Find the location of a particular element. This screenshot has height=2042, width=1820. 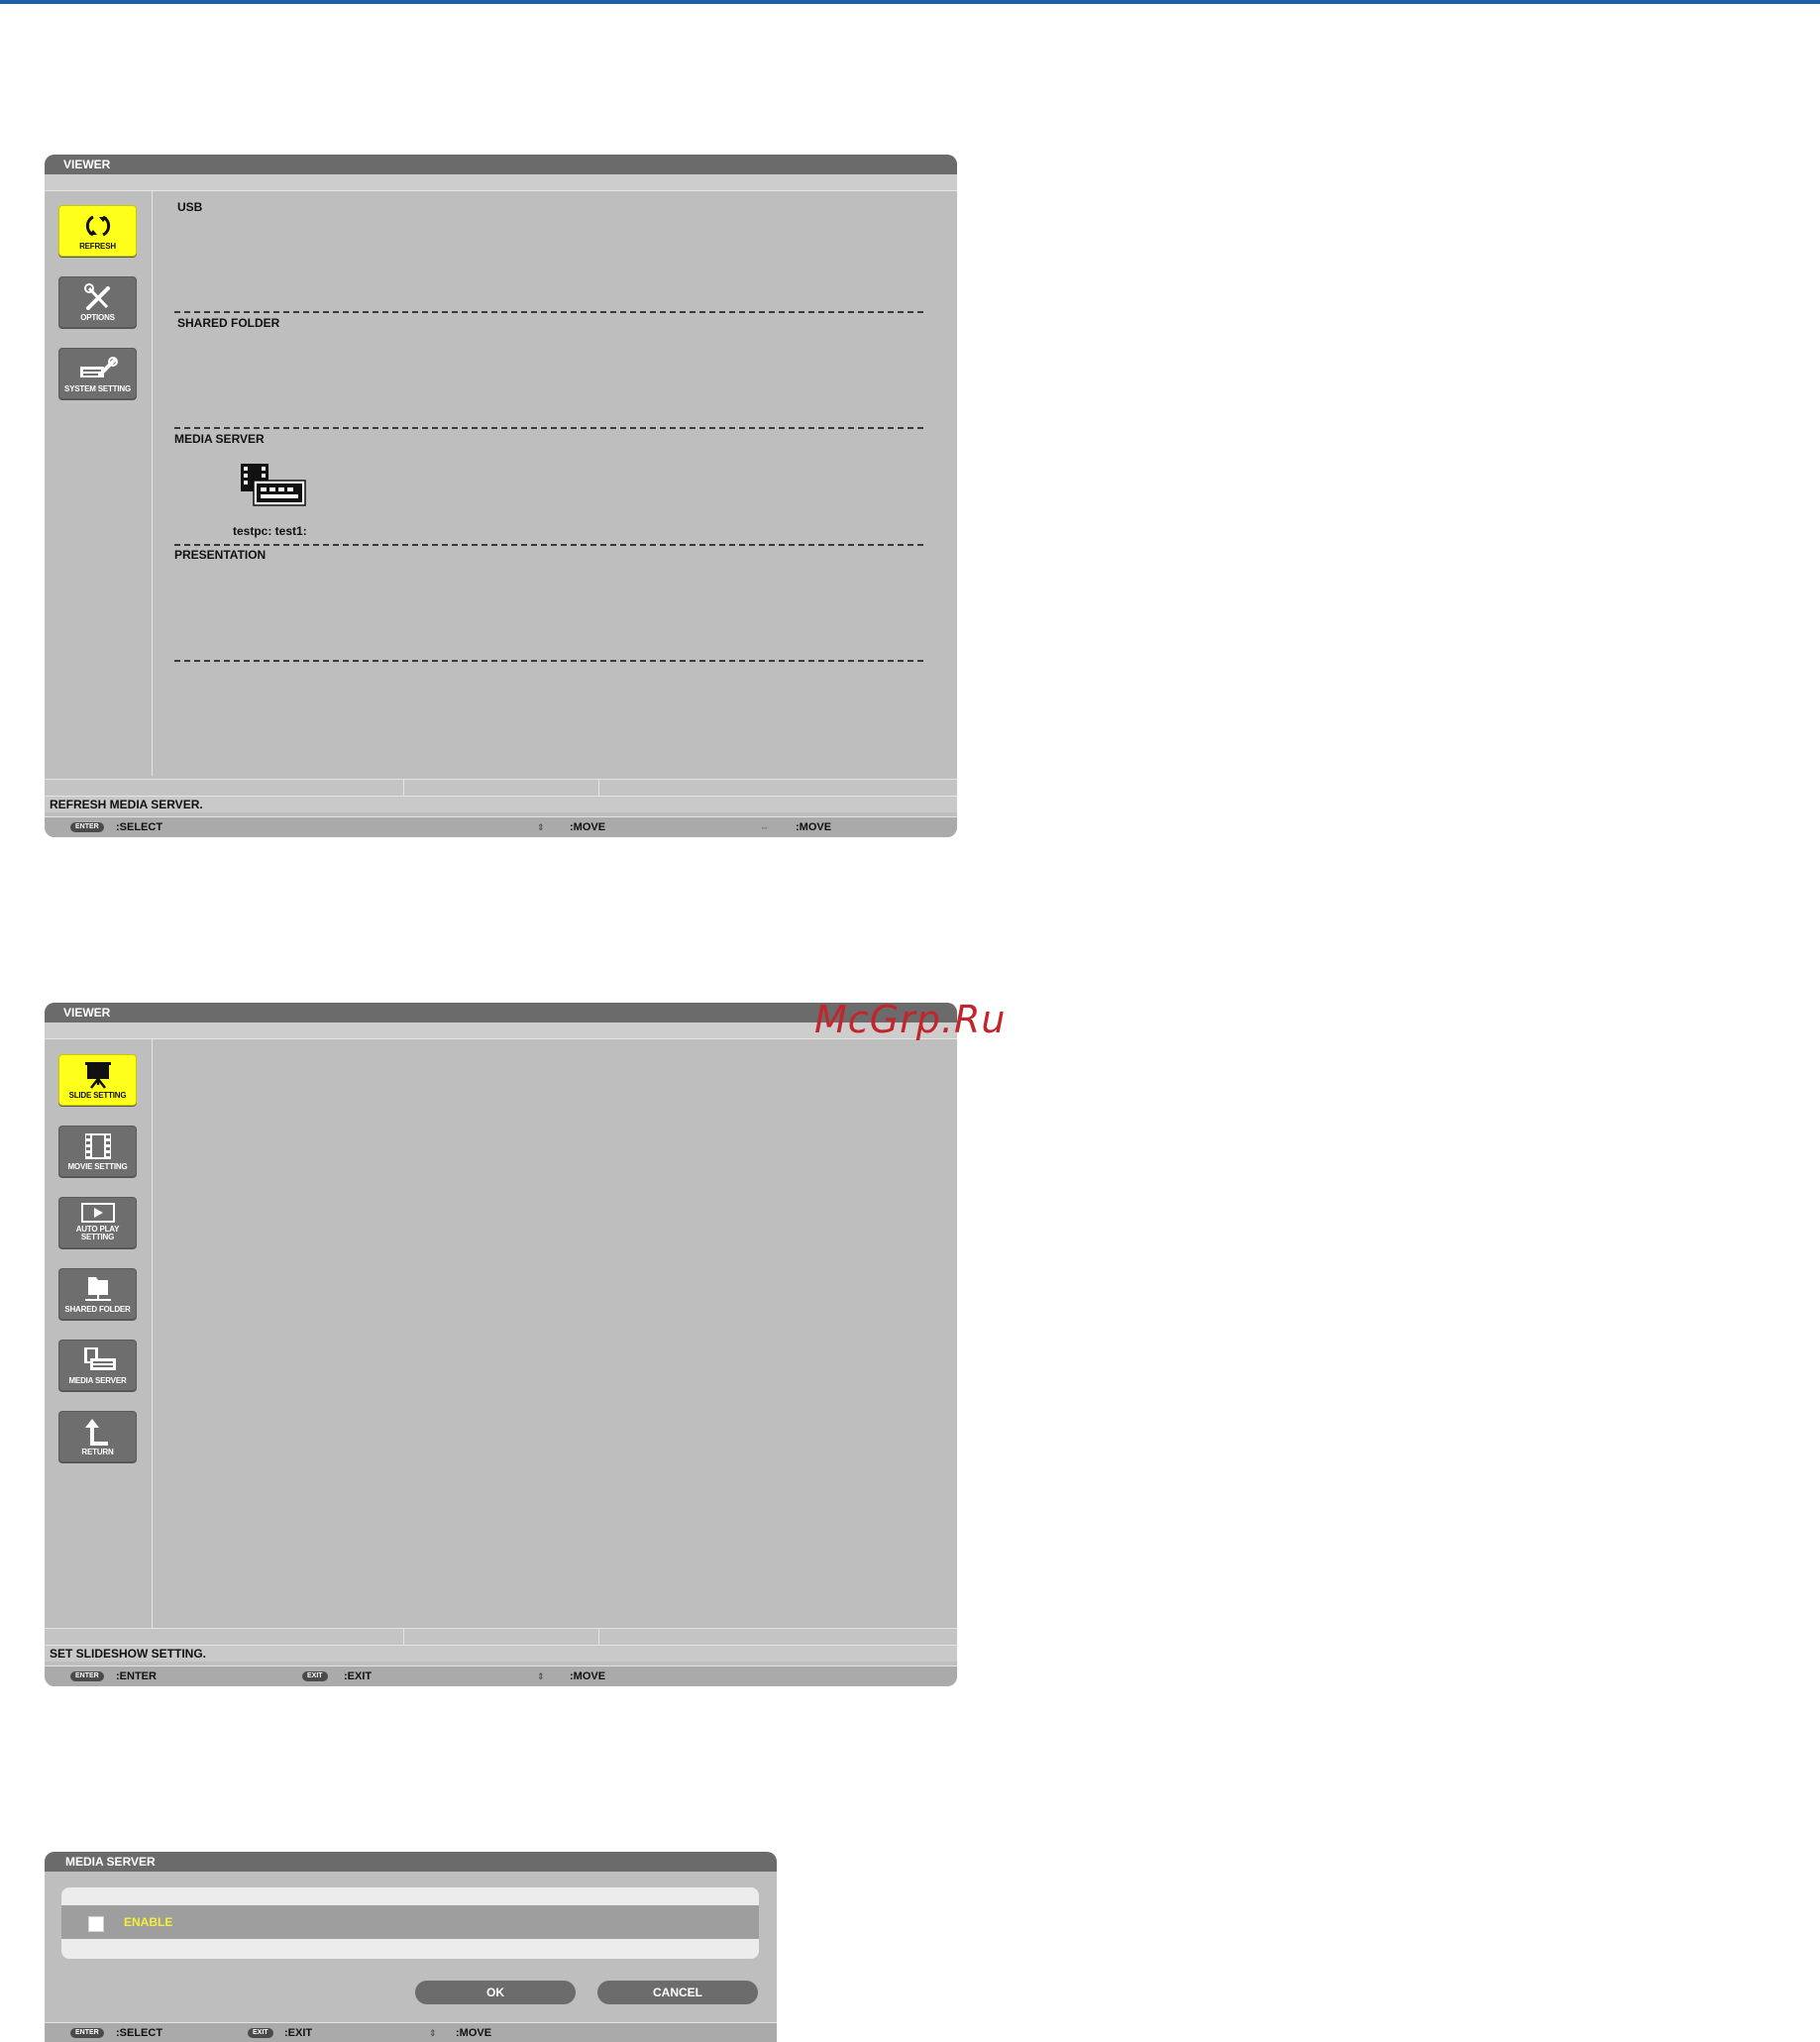

return-icon is located at coordinates (97, 1432).